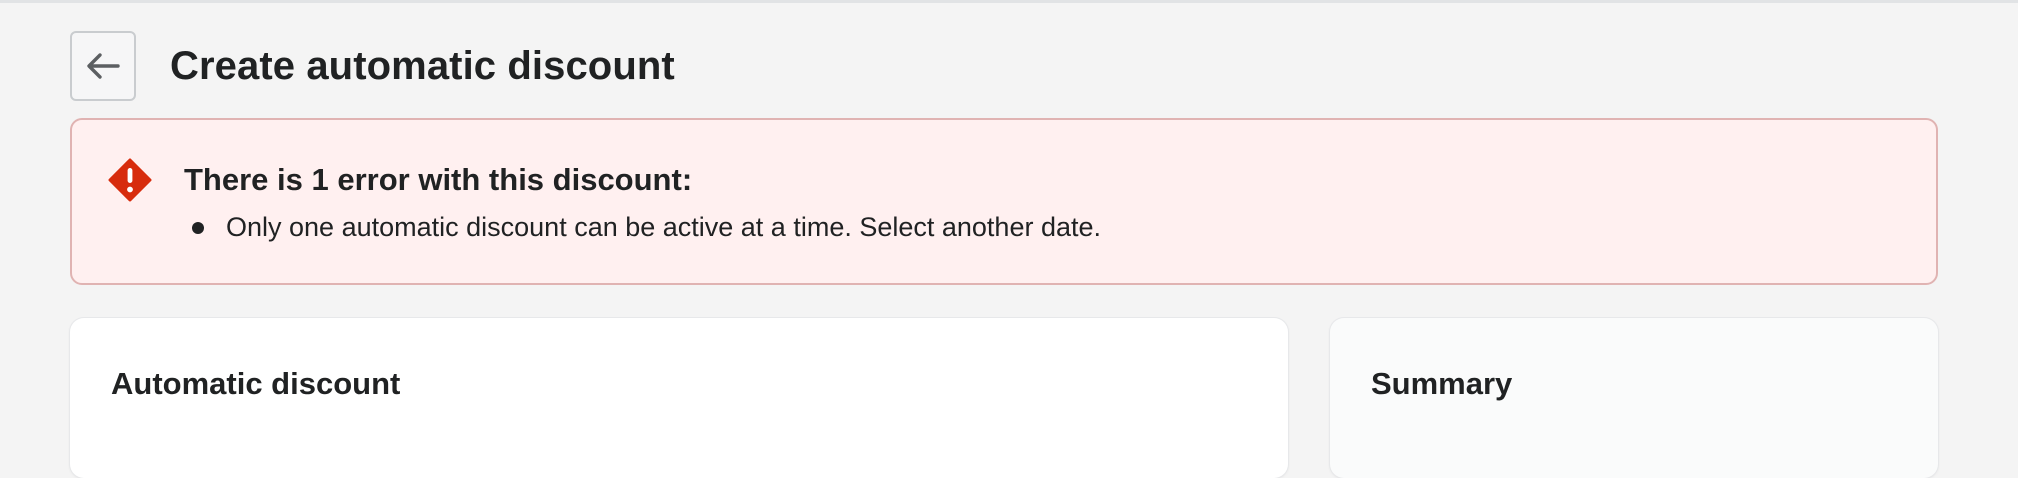 Image resolution: width=2018 pixels, height=478 pixels. I want to click on summary-card-title: Summary, so click(1442, 383).